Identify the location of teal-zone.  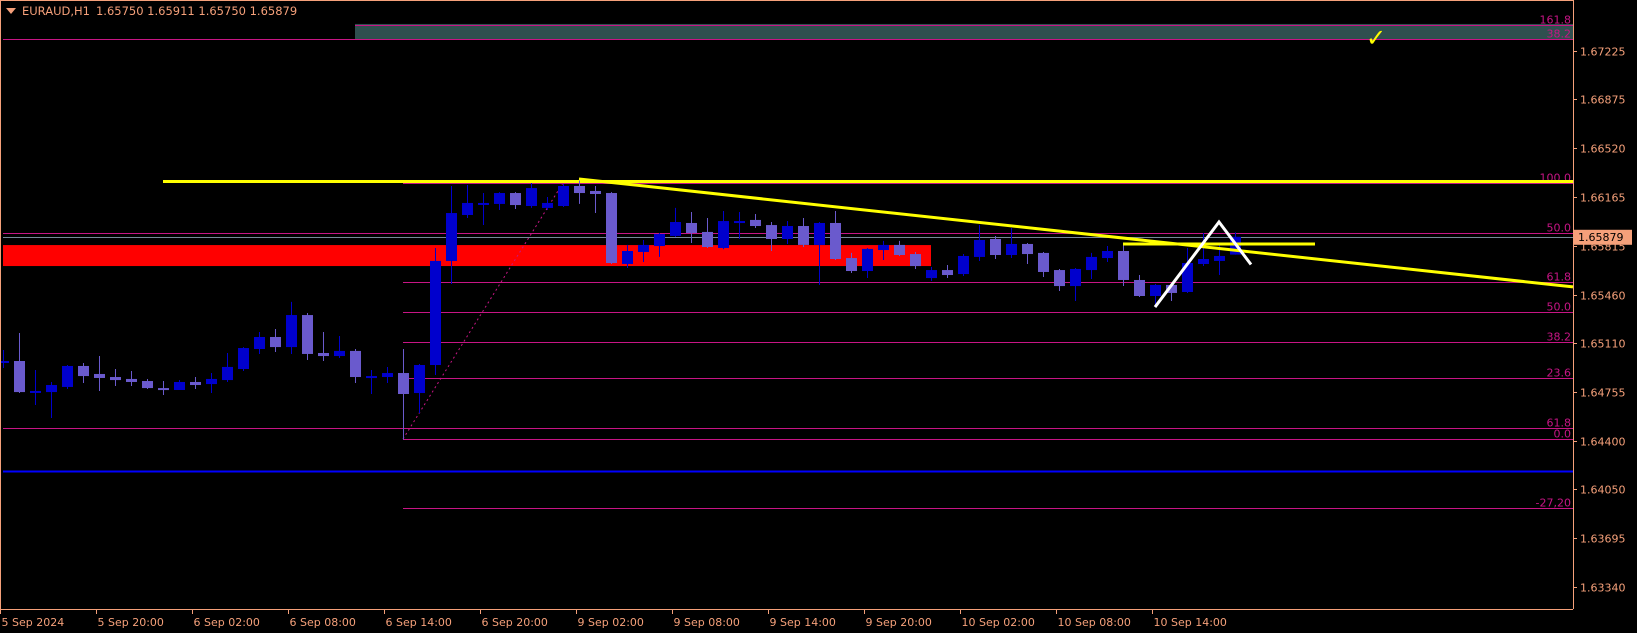
(964, 31).